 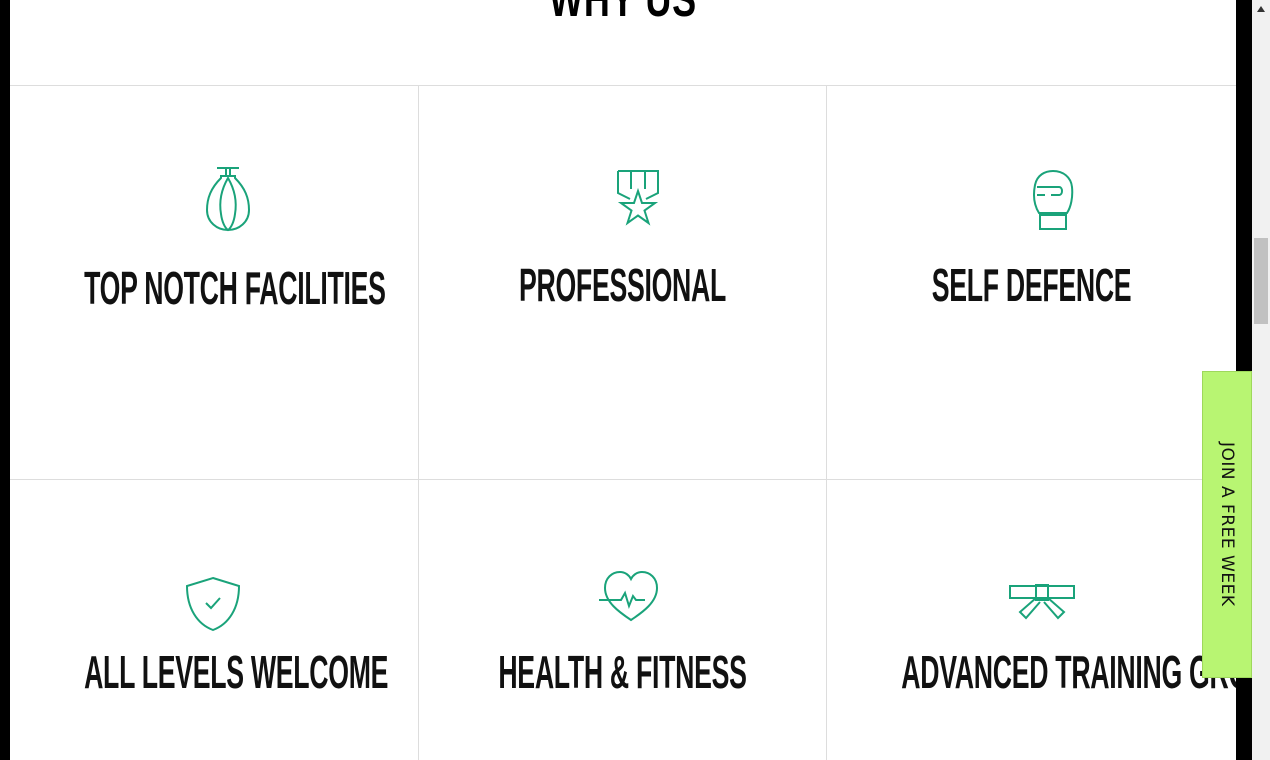 What do you see at coordinates (236, 672) in the screenshot?
I see `feature-label: ALL LEVELS WELCOME` at bounding box center [236, 672].